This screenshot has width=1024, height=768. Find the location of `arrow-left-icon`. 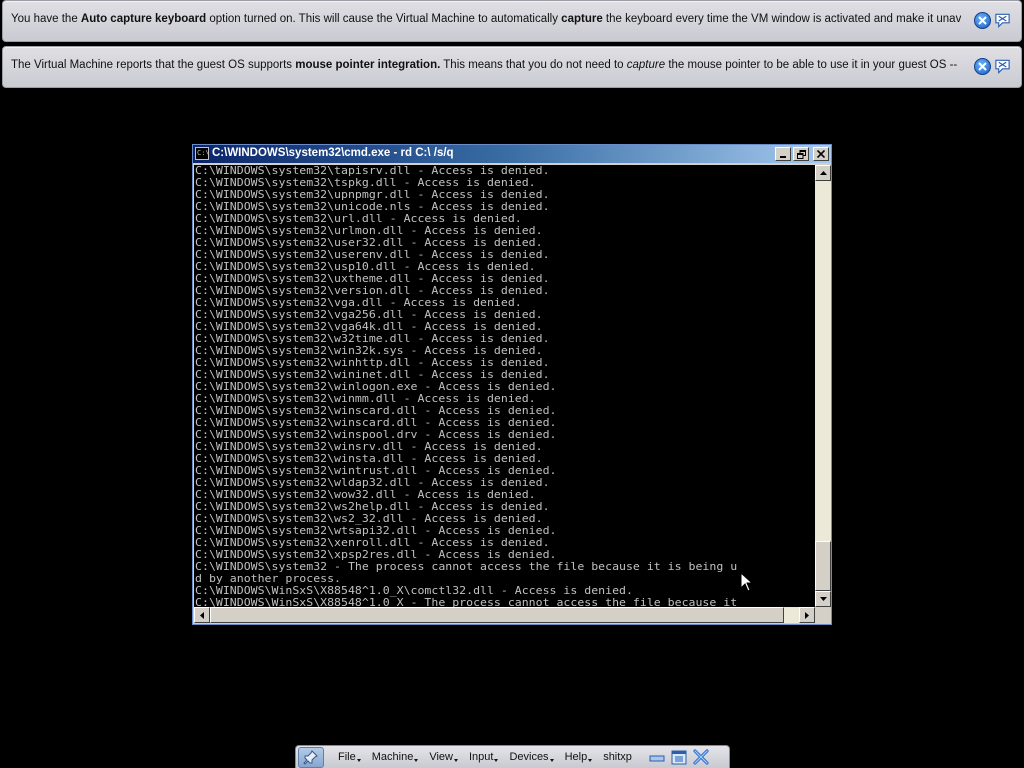

arrow-left-icon is located at coordinates (202, 615).